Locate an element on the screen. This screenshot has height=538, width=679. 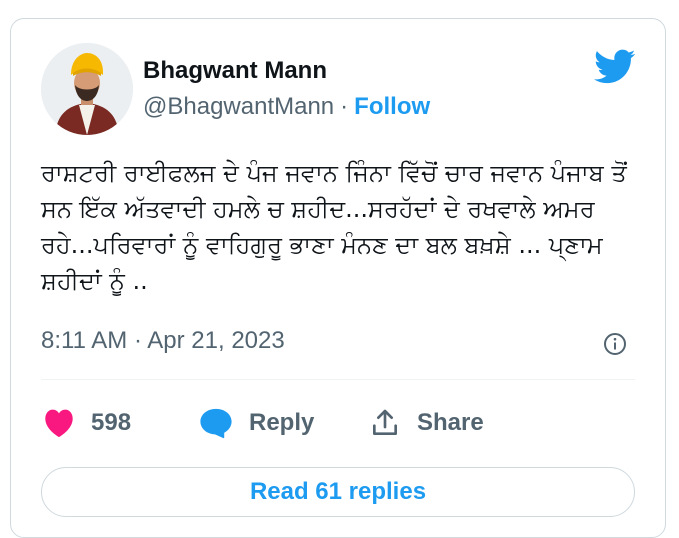
tweet-timestamp: 8:11 AM · Apr 21, 2023 is located at coordinates (163, 341).